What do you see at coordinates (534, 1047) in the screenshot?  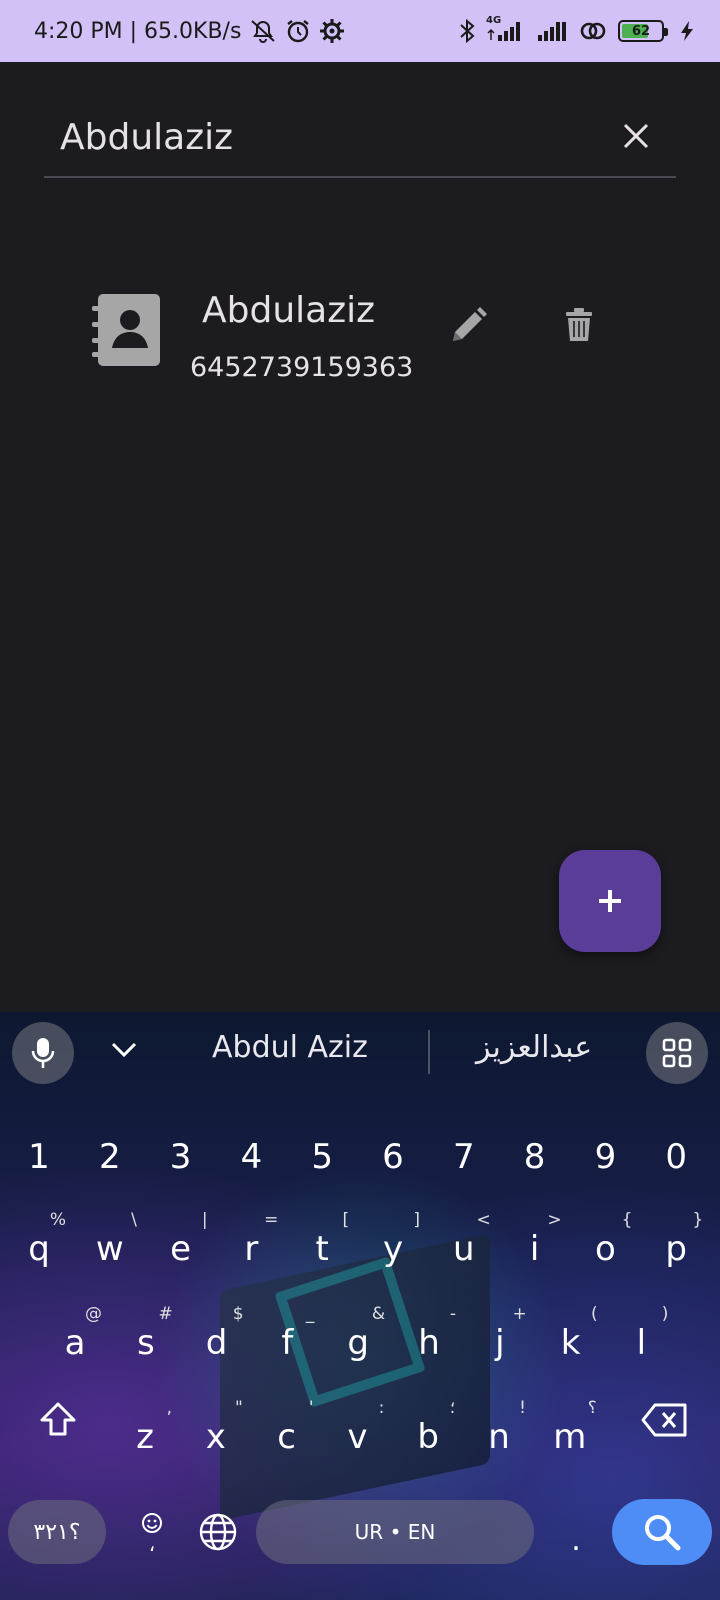 I see `suggestion-2: عبدالعزيز` at bounding box center [534, 1047].